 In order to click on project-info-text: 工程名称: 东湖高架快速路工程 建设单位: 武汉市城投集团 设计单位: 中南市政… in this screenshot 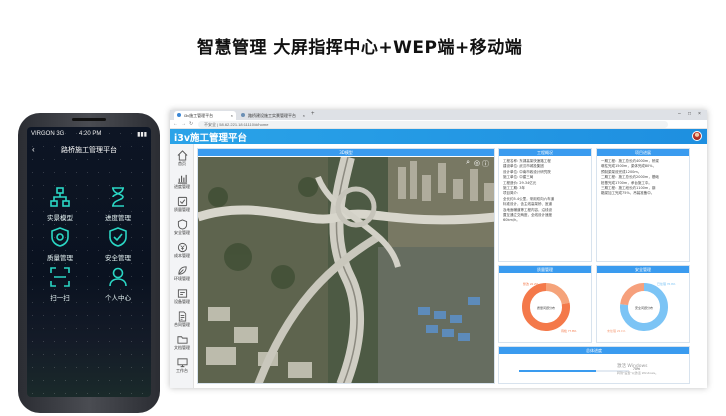, I will do `click(529, 191)`.